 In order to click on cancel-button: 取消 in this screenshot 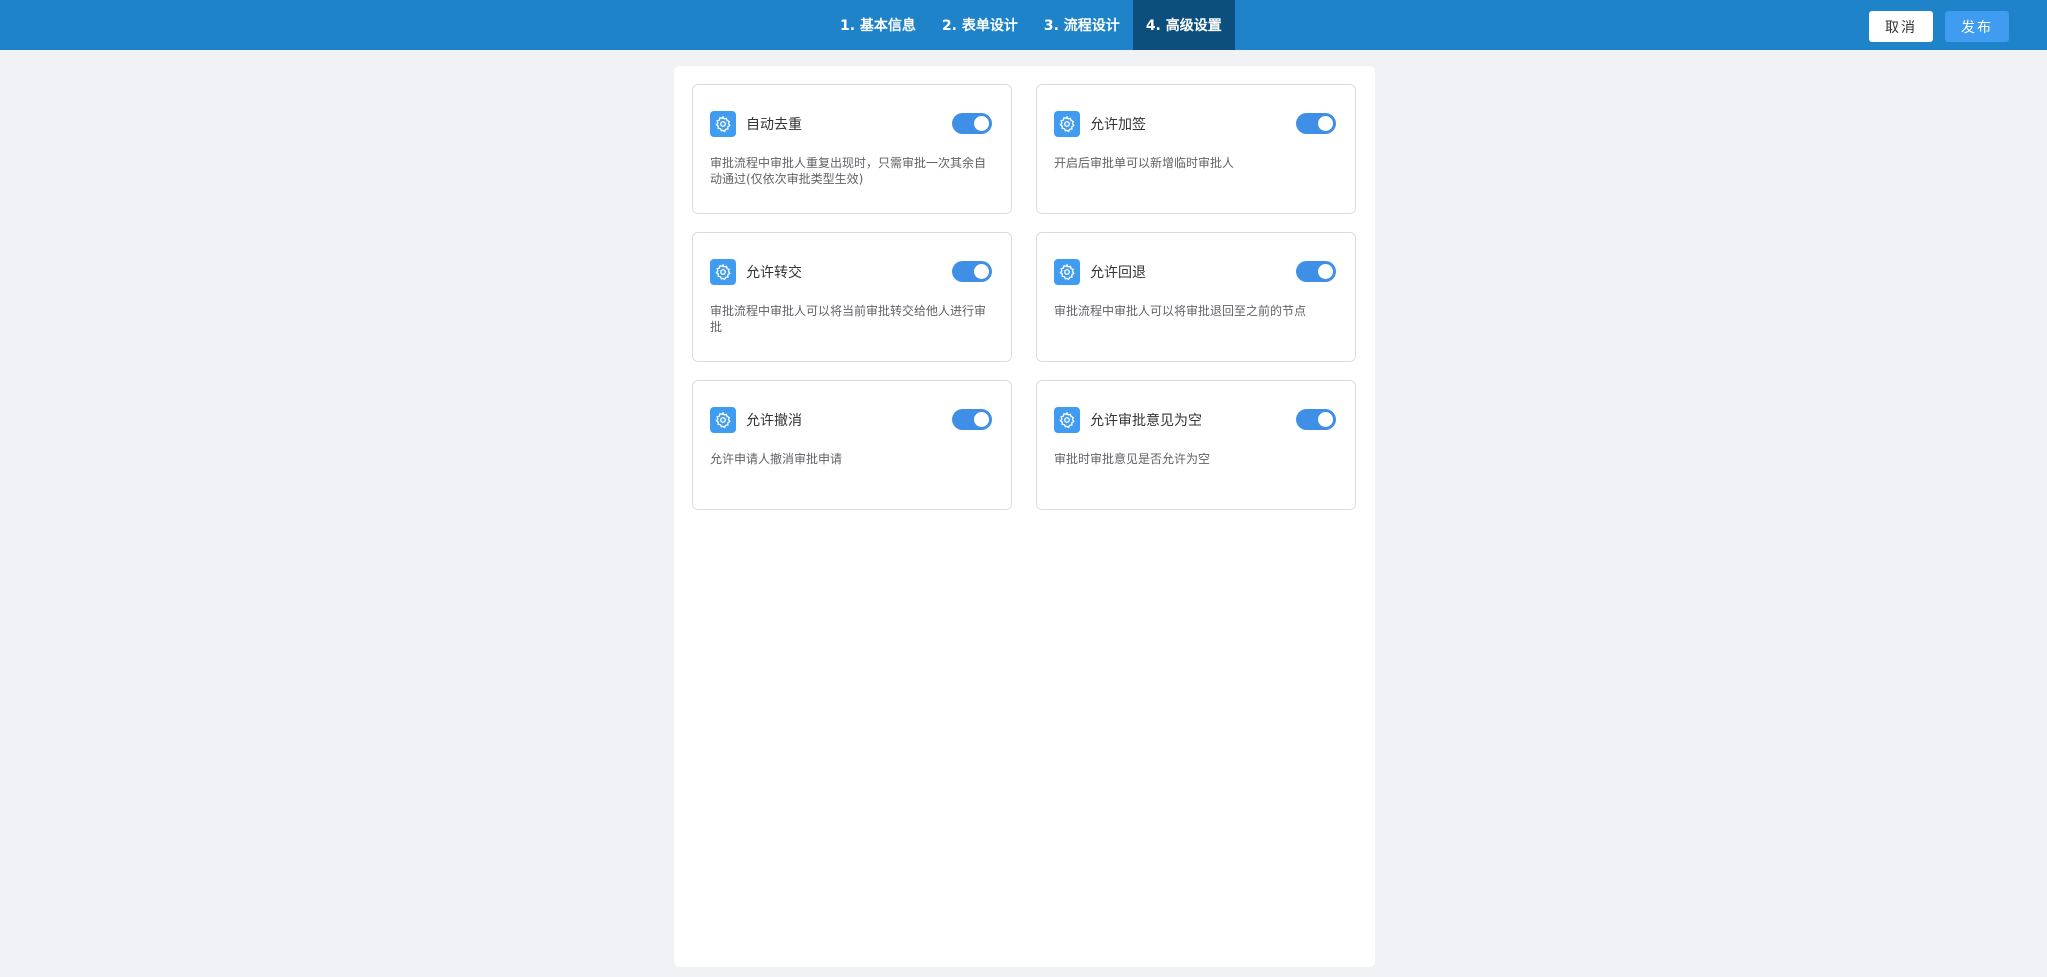, I will do `click(1901, 26)`.